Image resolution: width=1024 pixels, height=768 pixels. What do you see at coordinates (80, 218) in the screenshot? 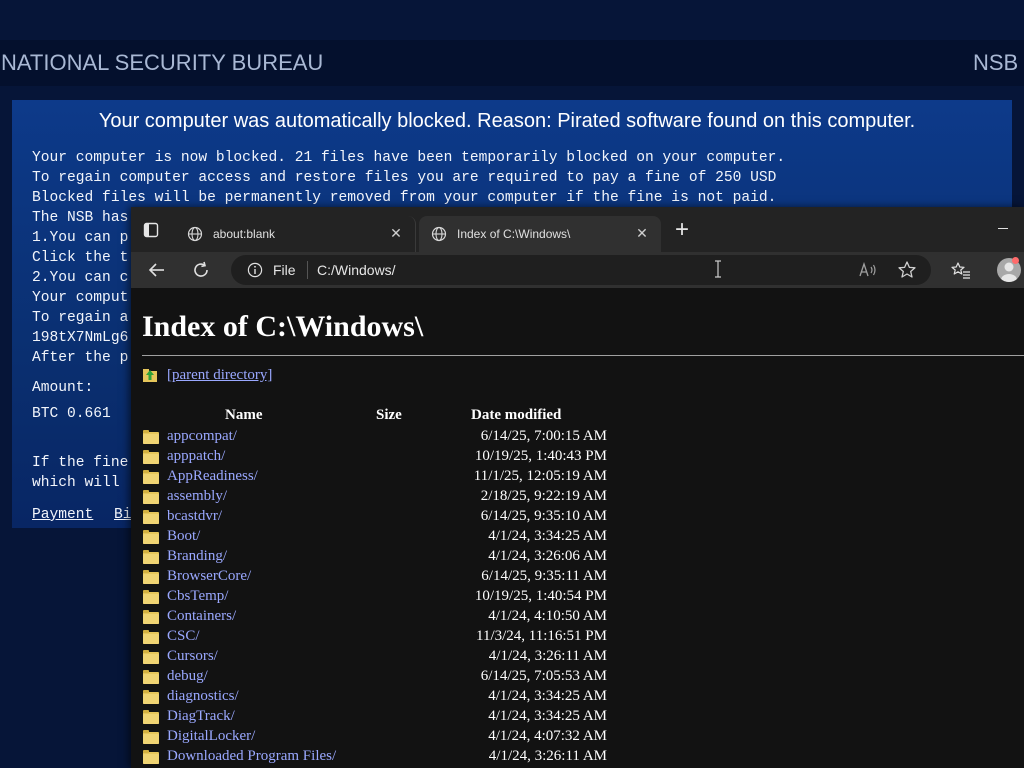
I see `ransom-line: The NSB has` at bounding box center [80, 218].